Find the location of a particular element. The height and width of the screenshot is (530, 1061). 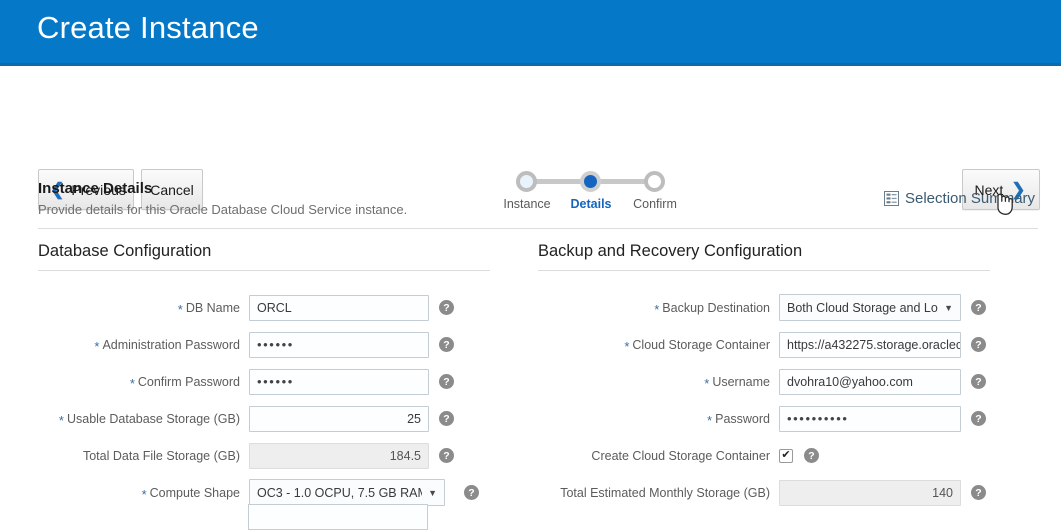

username-help-icon: ? is located at coordinates (978, 381).